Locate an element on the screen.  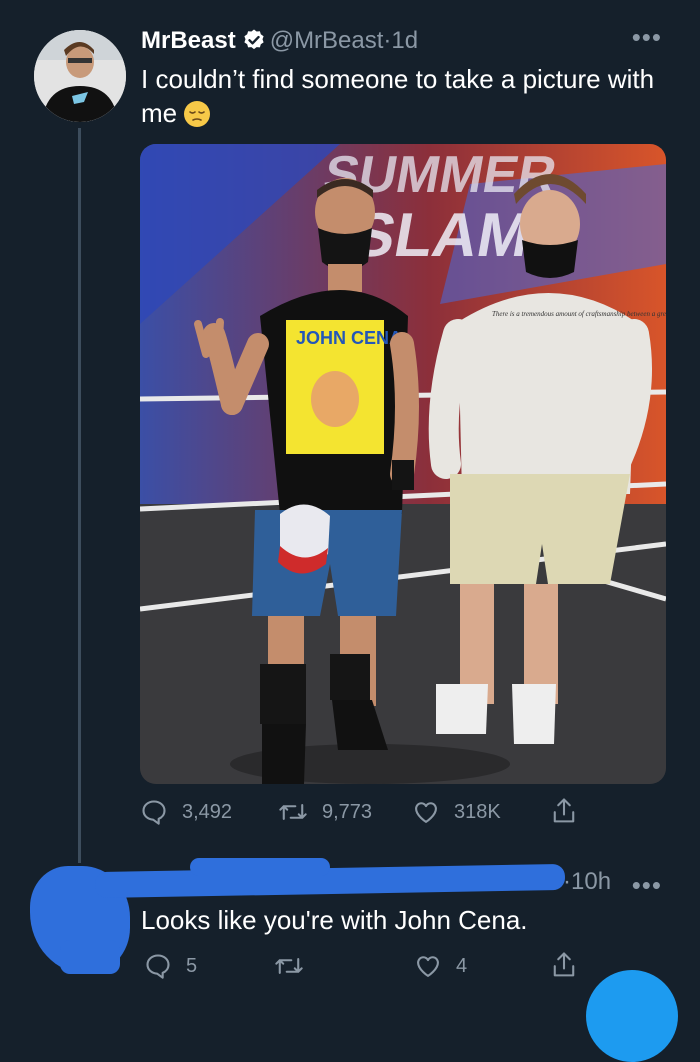
retweet-button: 9,773 is located at coordinates (325, 812).